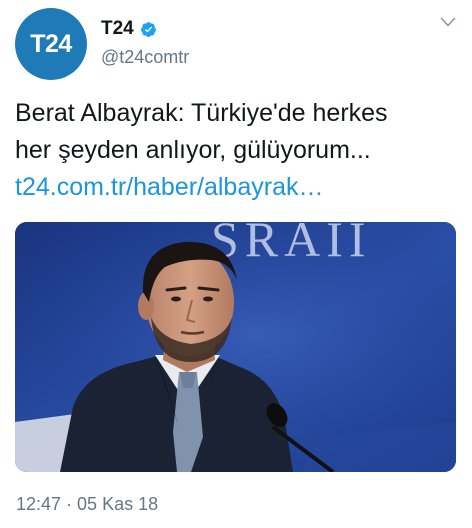 This screenshot has width=472, height=528. I want to click on name-row: T24, so click(145, 29).